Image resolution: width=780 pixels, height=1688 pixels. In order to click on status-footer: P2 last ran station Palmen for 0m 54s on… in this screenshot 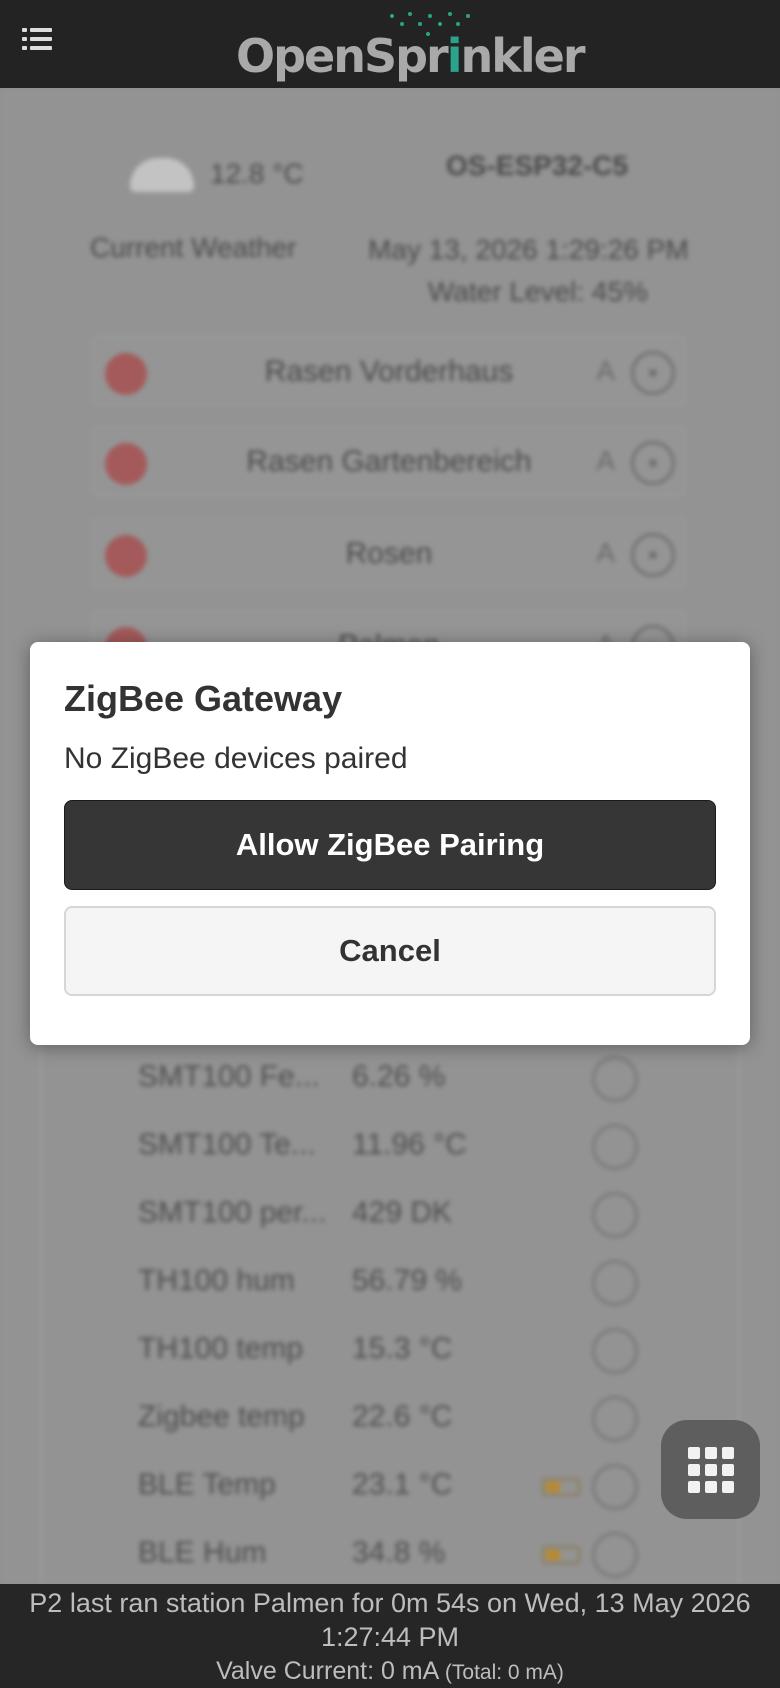, I will do `click(390, 1636)`.